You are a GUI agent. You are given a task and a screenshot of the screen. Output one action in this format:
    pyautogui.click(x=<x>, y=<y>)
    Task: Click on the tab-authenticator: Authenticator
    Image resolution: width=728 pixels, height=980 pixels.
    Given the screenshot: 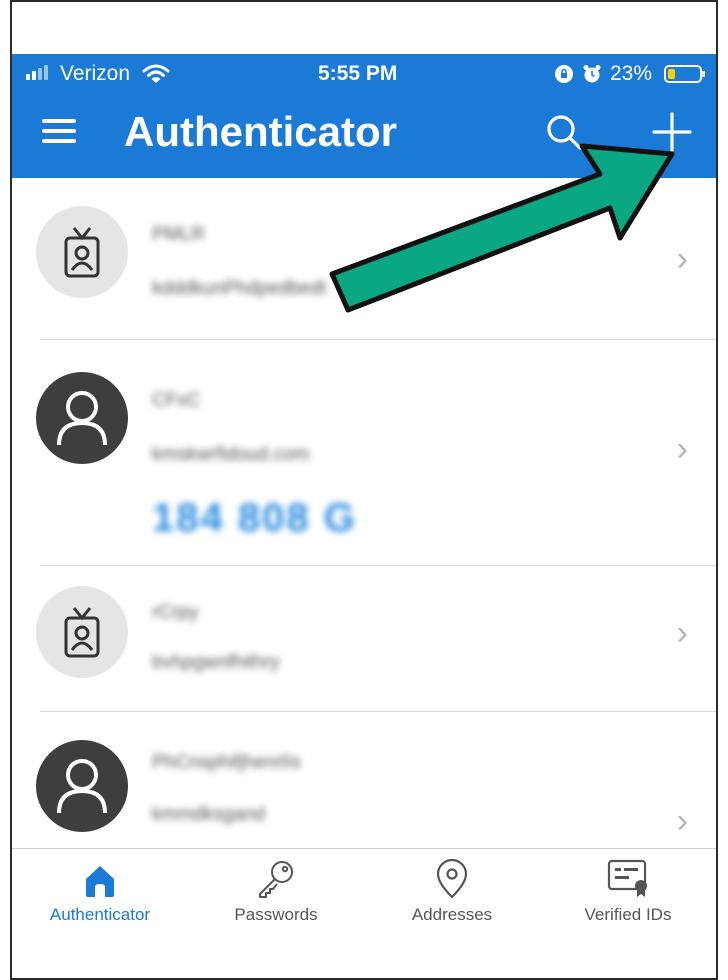 What is the action you would take?
    pyautogui.click(x=100, y=894)
    